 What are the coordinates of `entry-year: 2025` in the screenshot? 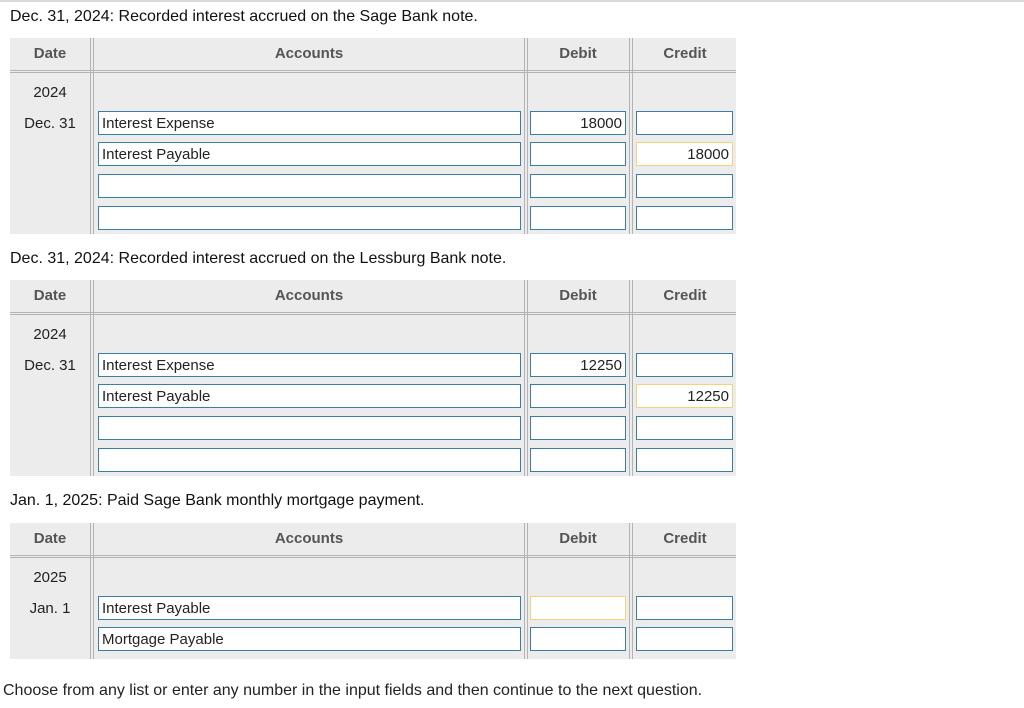 It's located at (50, 577).